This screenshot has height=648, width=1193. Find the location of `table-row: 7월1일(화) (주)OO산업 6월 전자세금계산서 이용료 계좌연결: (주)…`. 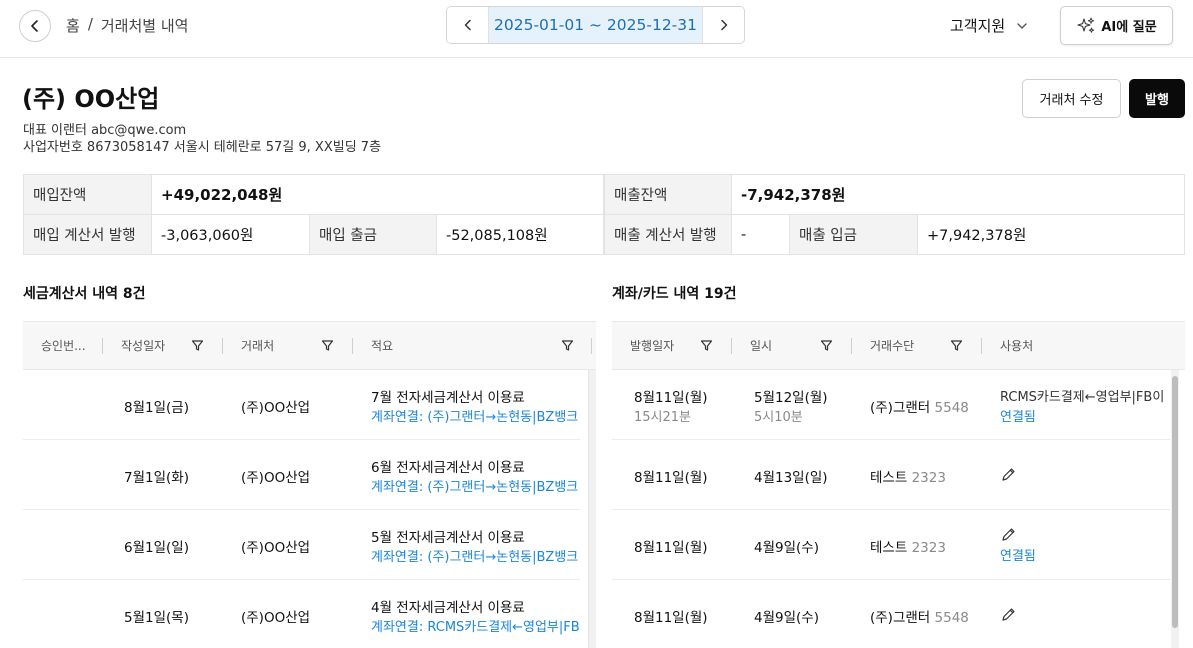

table-row: 7월1일(화) (주)OO산업 6월 전자세금계산서 이용료 계좌연결: (주)… is located at coordinates (301, 475).